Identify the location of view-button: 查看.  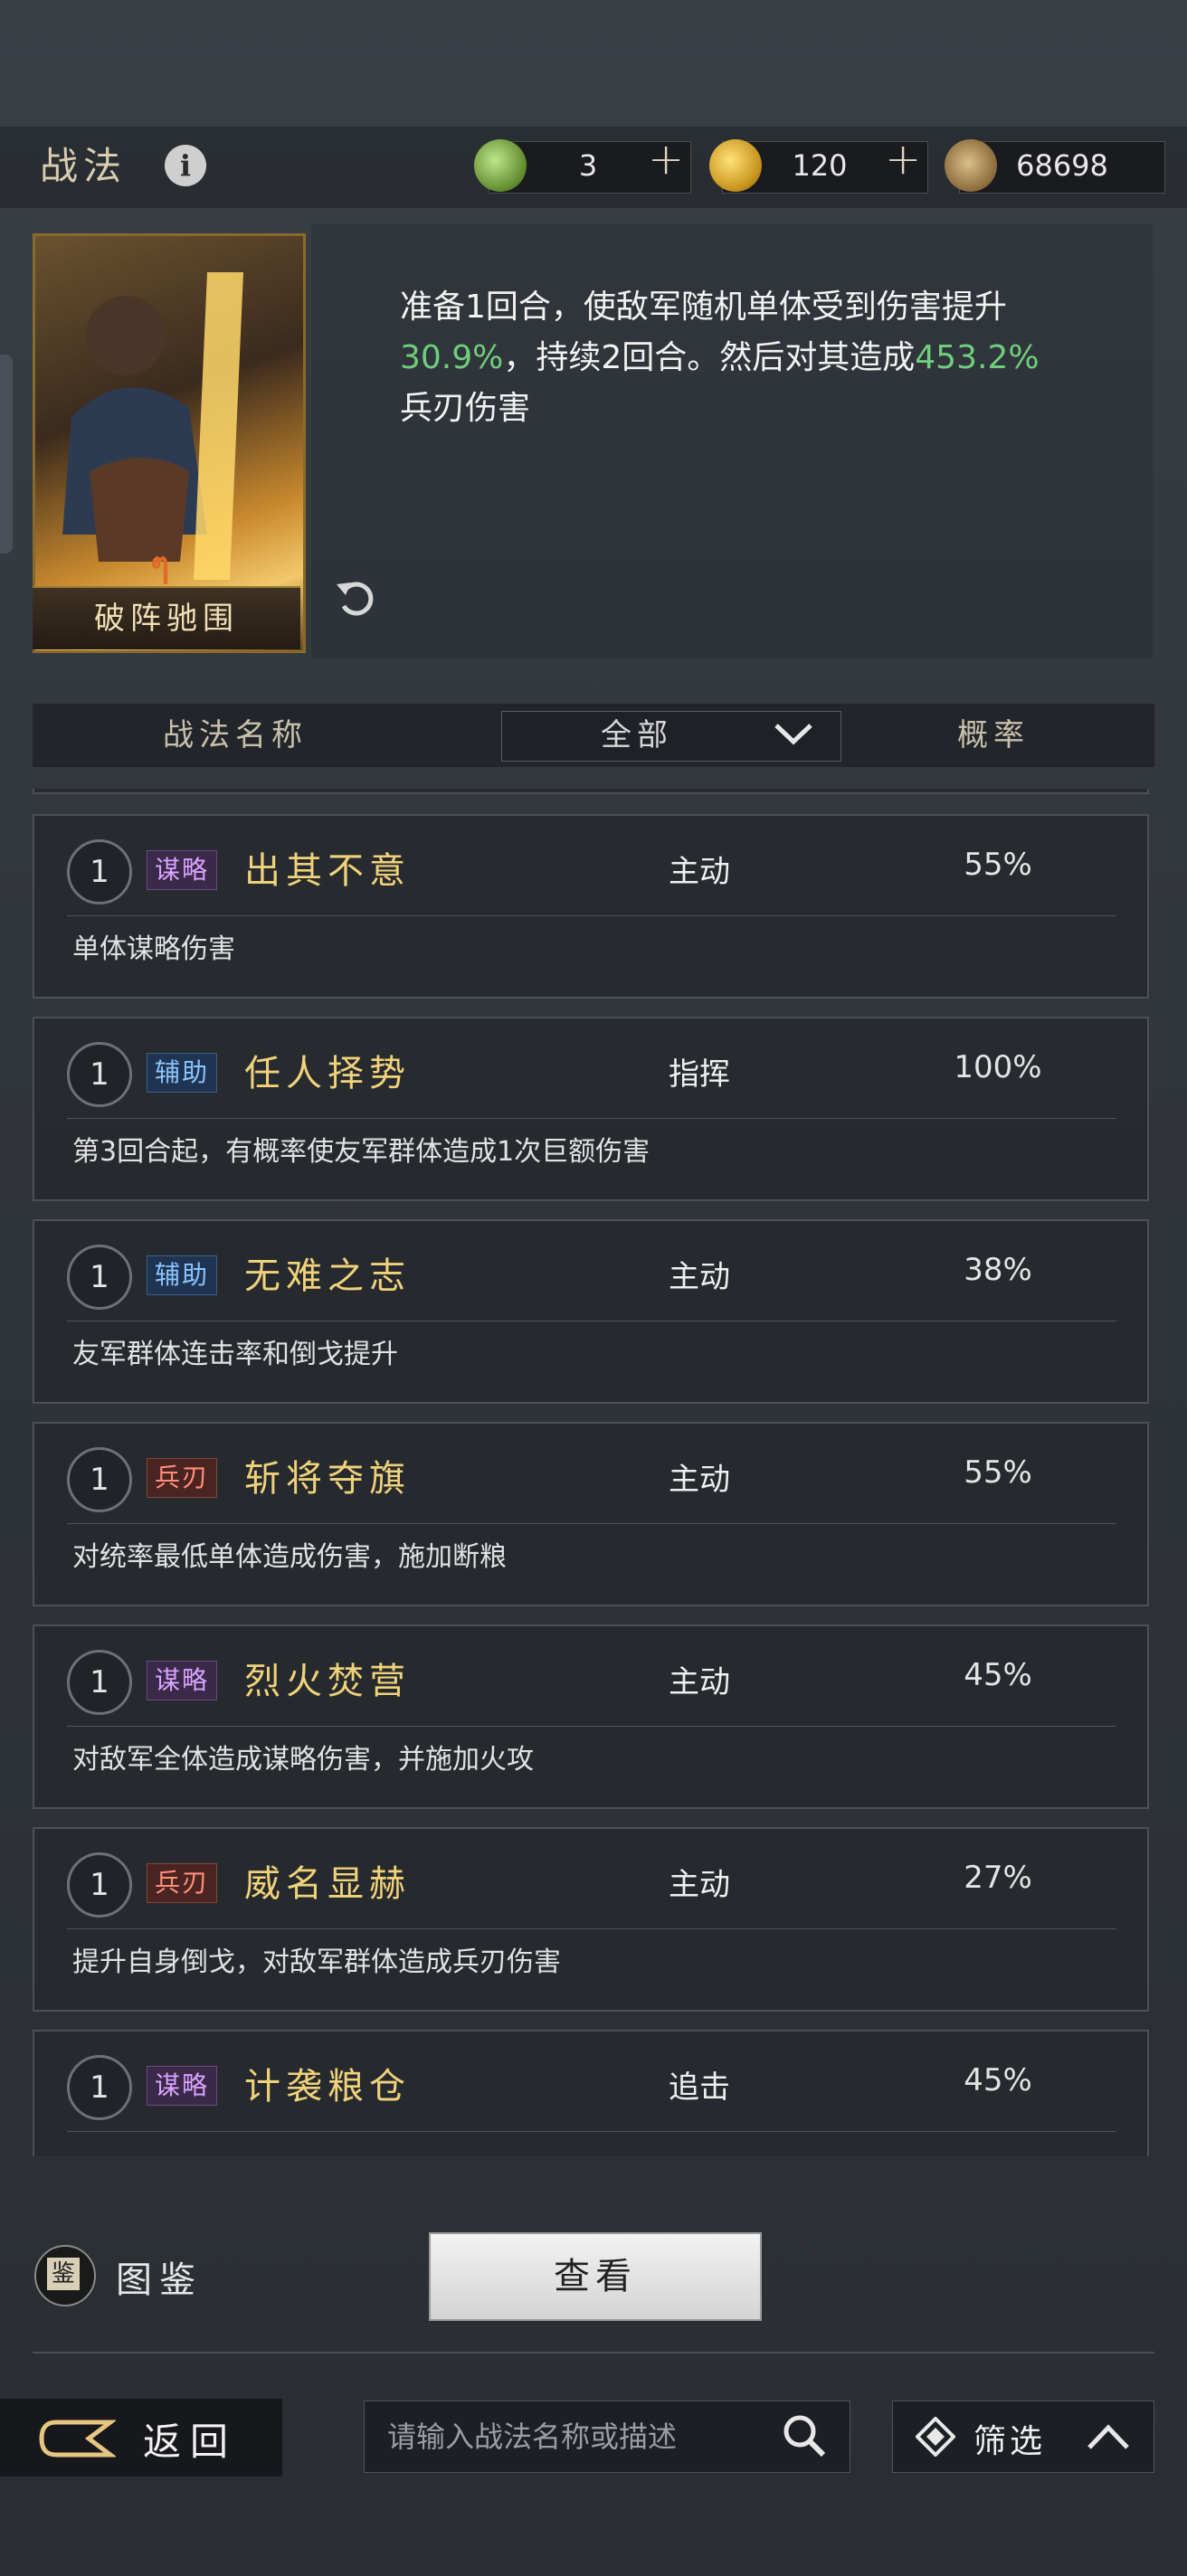
(595, 2277).